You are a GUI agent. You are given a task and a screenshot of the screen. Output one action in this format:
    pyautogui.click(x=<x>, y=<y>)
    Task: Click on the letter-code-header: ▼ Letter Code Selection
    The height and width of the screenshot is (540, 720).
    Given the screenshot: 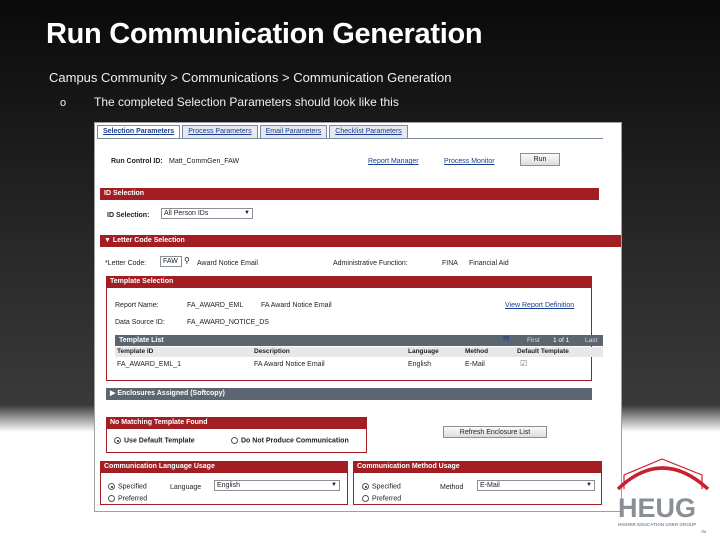 What is the action you would take?
    pyautogui.click(x=360, y=241)
    